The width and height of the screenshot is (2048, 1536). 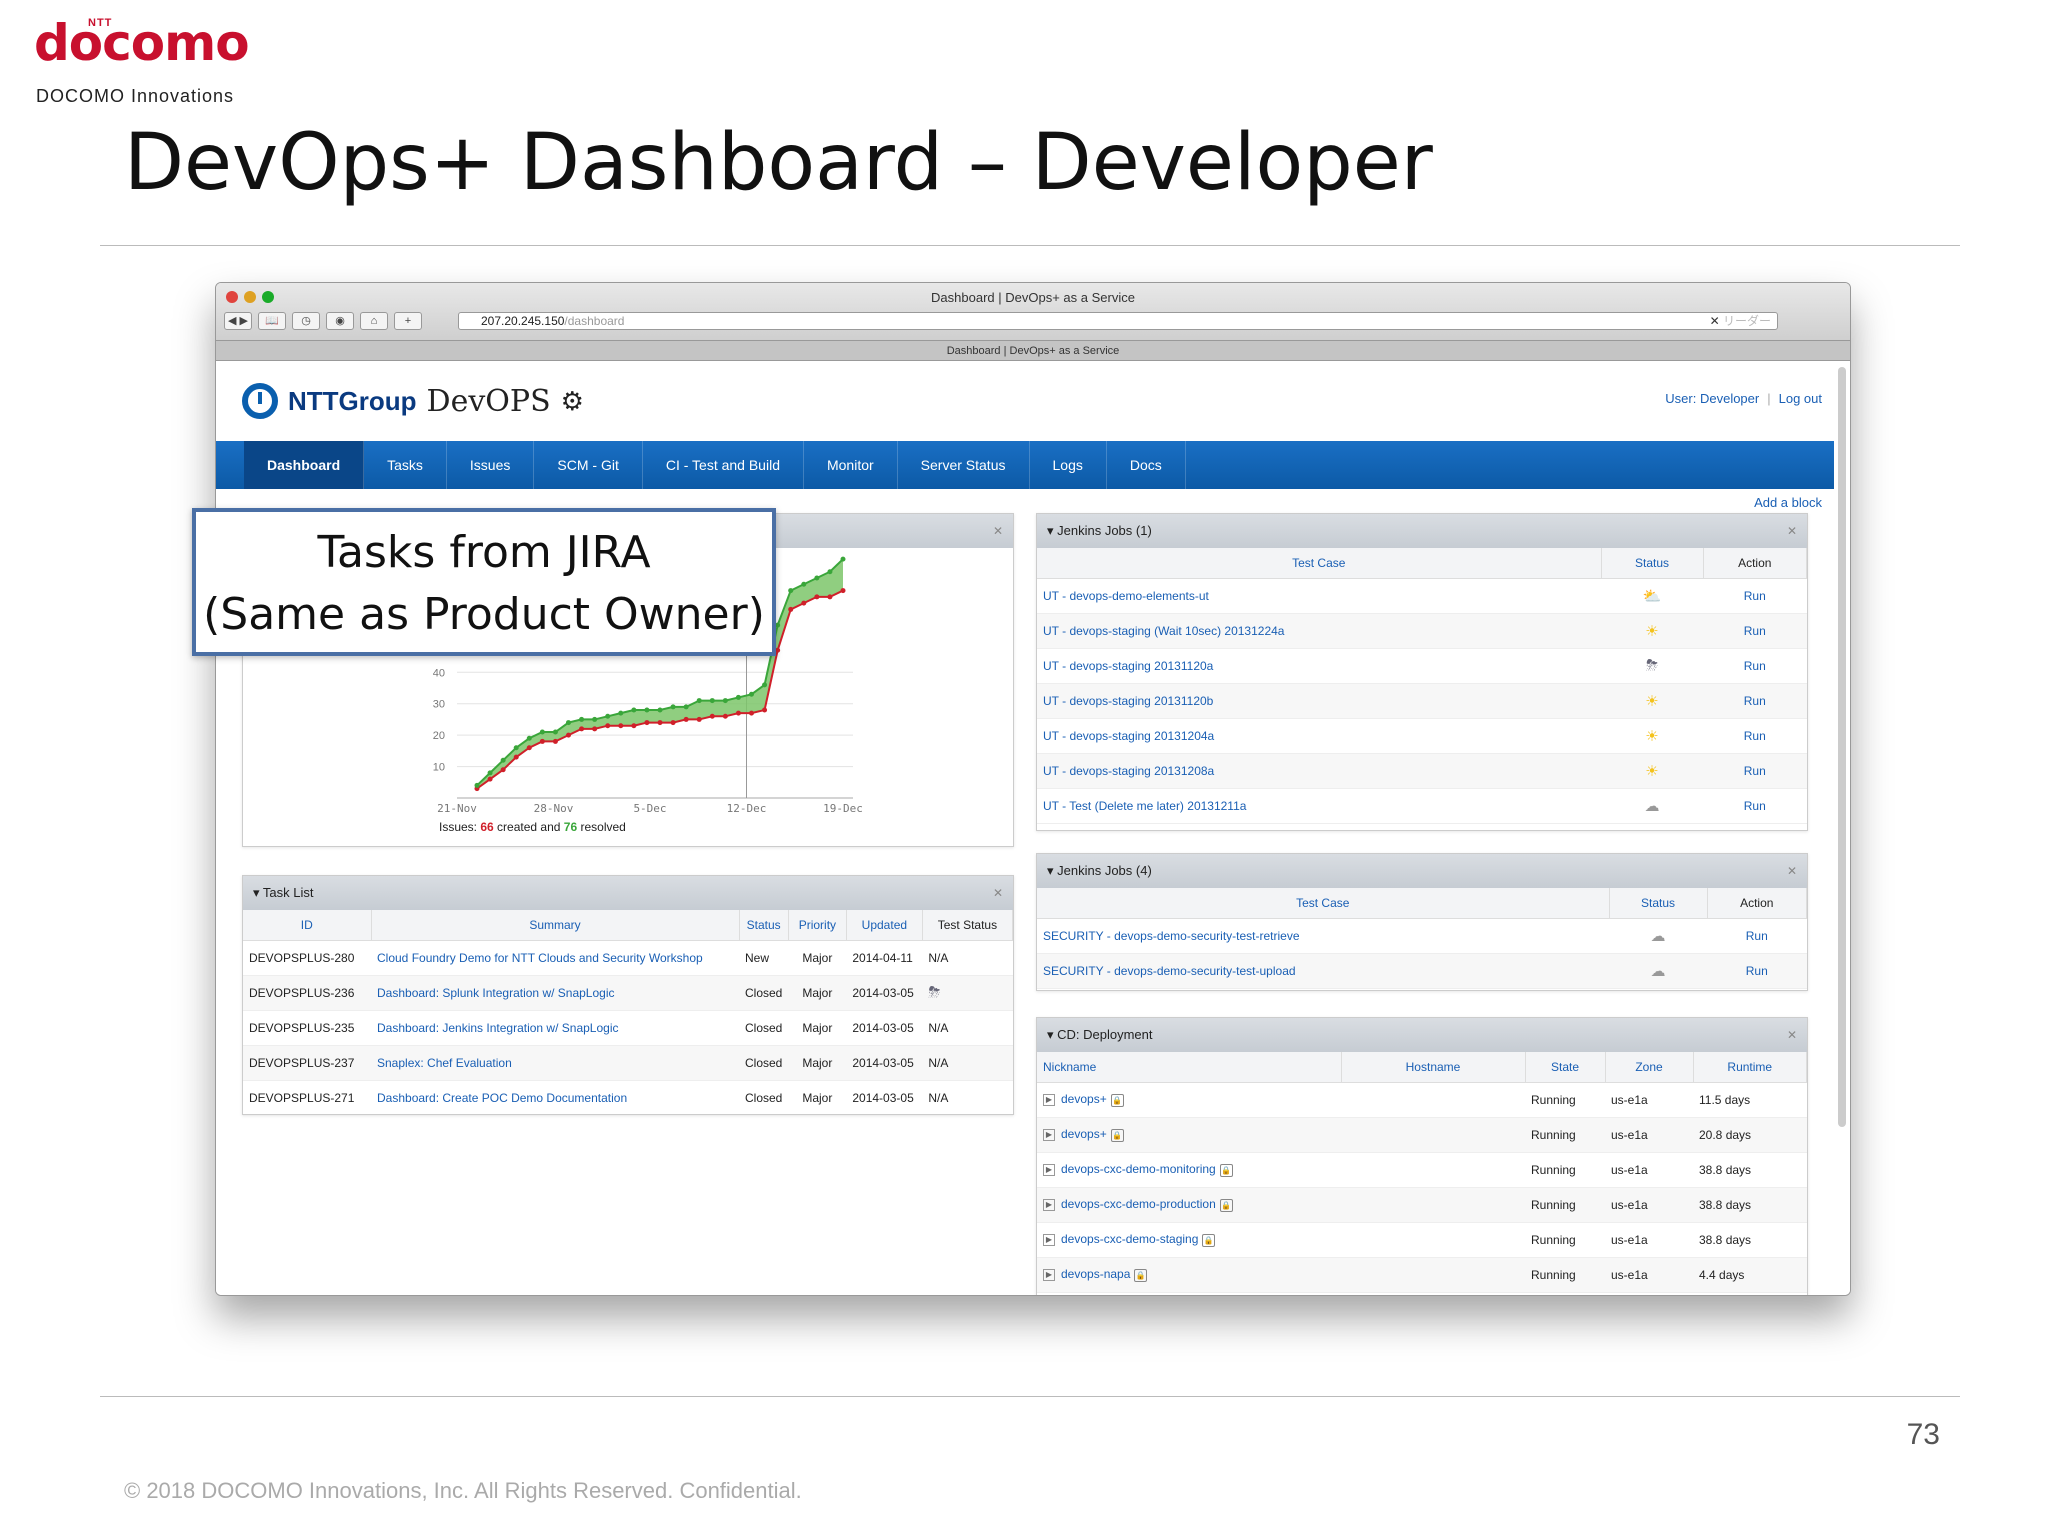 I want to click on col-nickname: Nickname, so click(x=1189, y=1067).